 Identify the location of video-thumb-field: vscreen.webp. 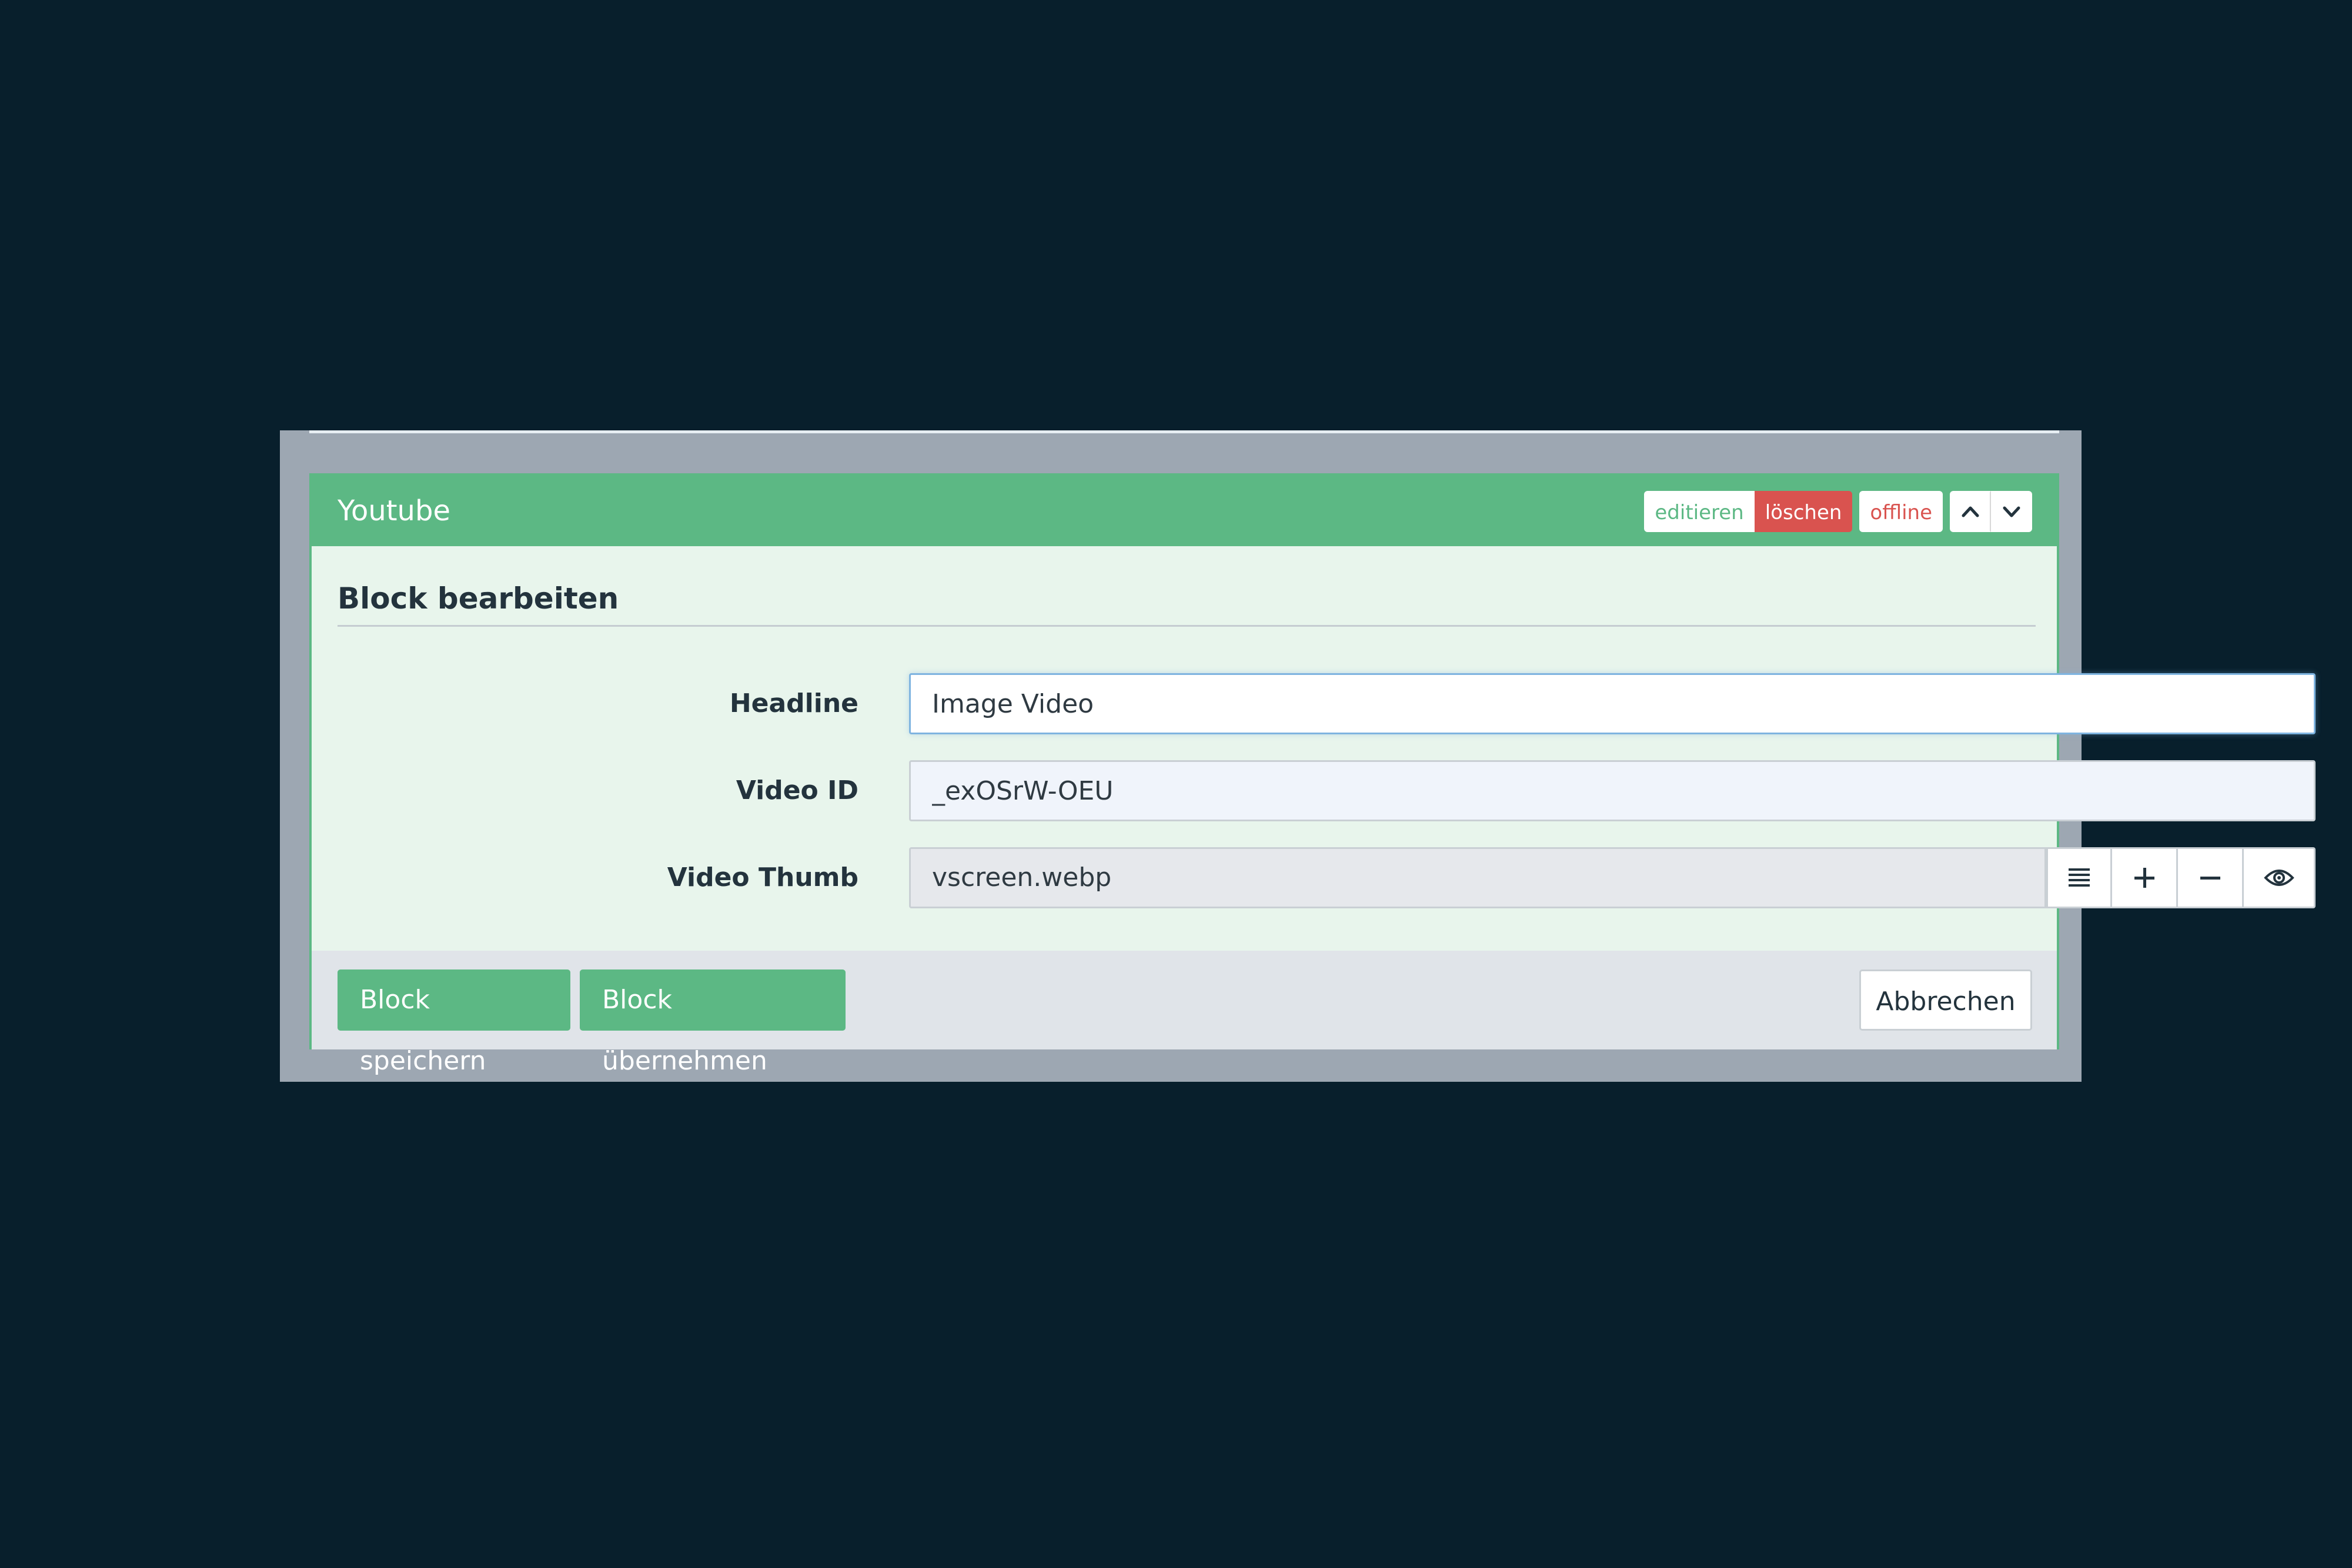
(1477, 877).